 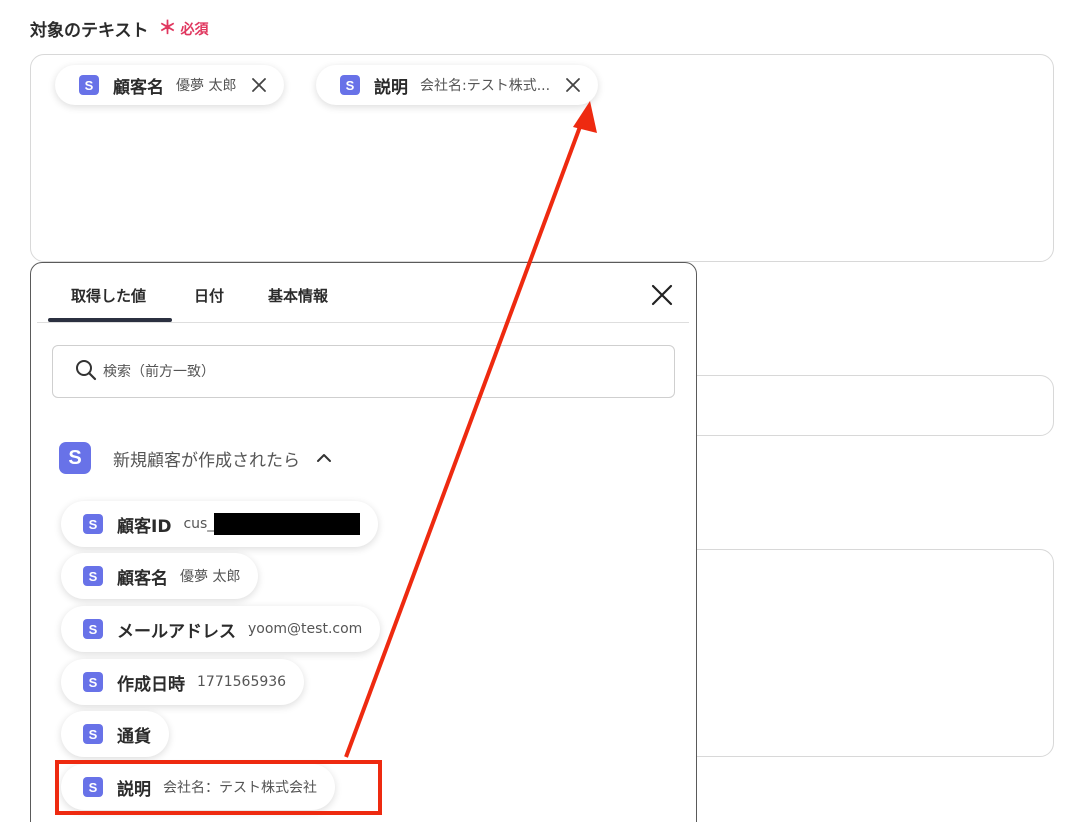 What do you see at coordinates (86, 372) in the screenshot?
I see `search-icon` at bounding box center [86, 372].